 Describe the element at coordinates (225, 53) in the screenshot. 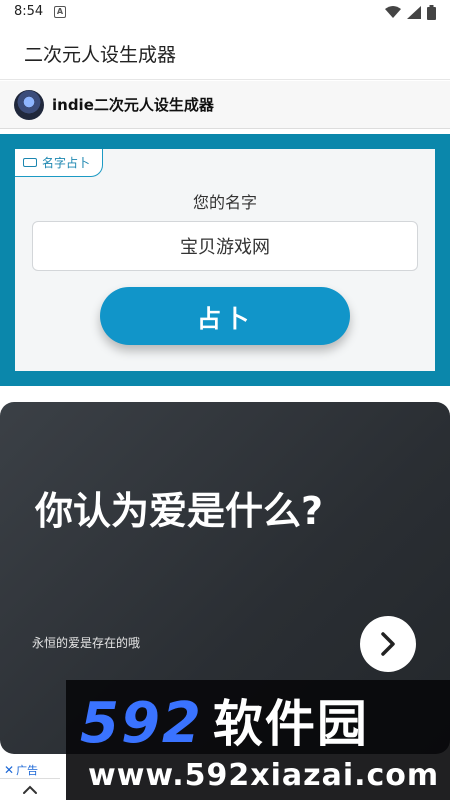

I see `app-bar: 二次元人设生成器` at that location.